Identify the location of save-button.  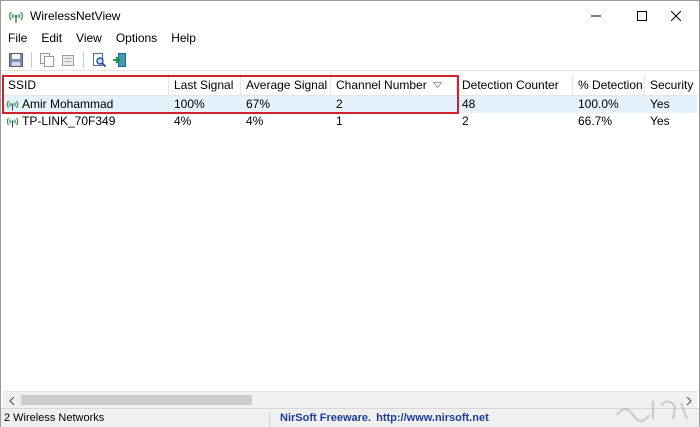
(16, 60).